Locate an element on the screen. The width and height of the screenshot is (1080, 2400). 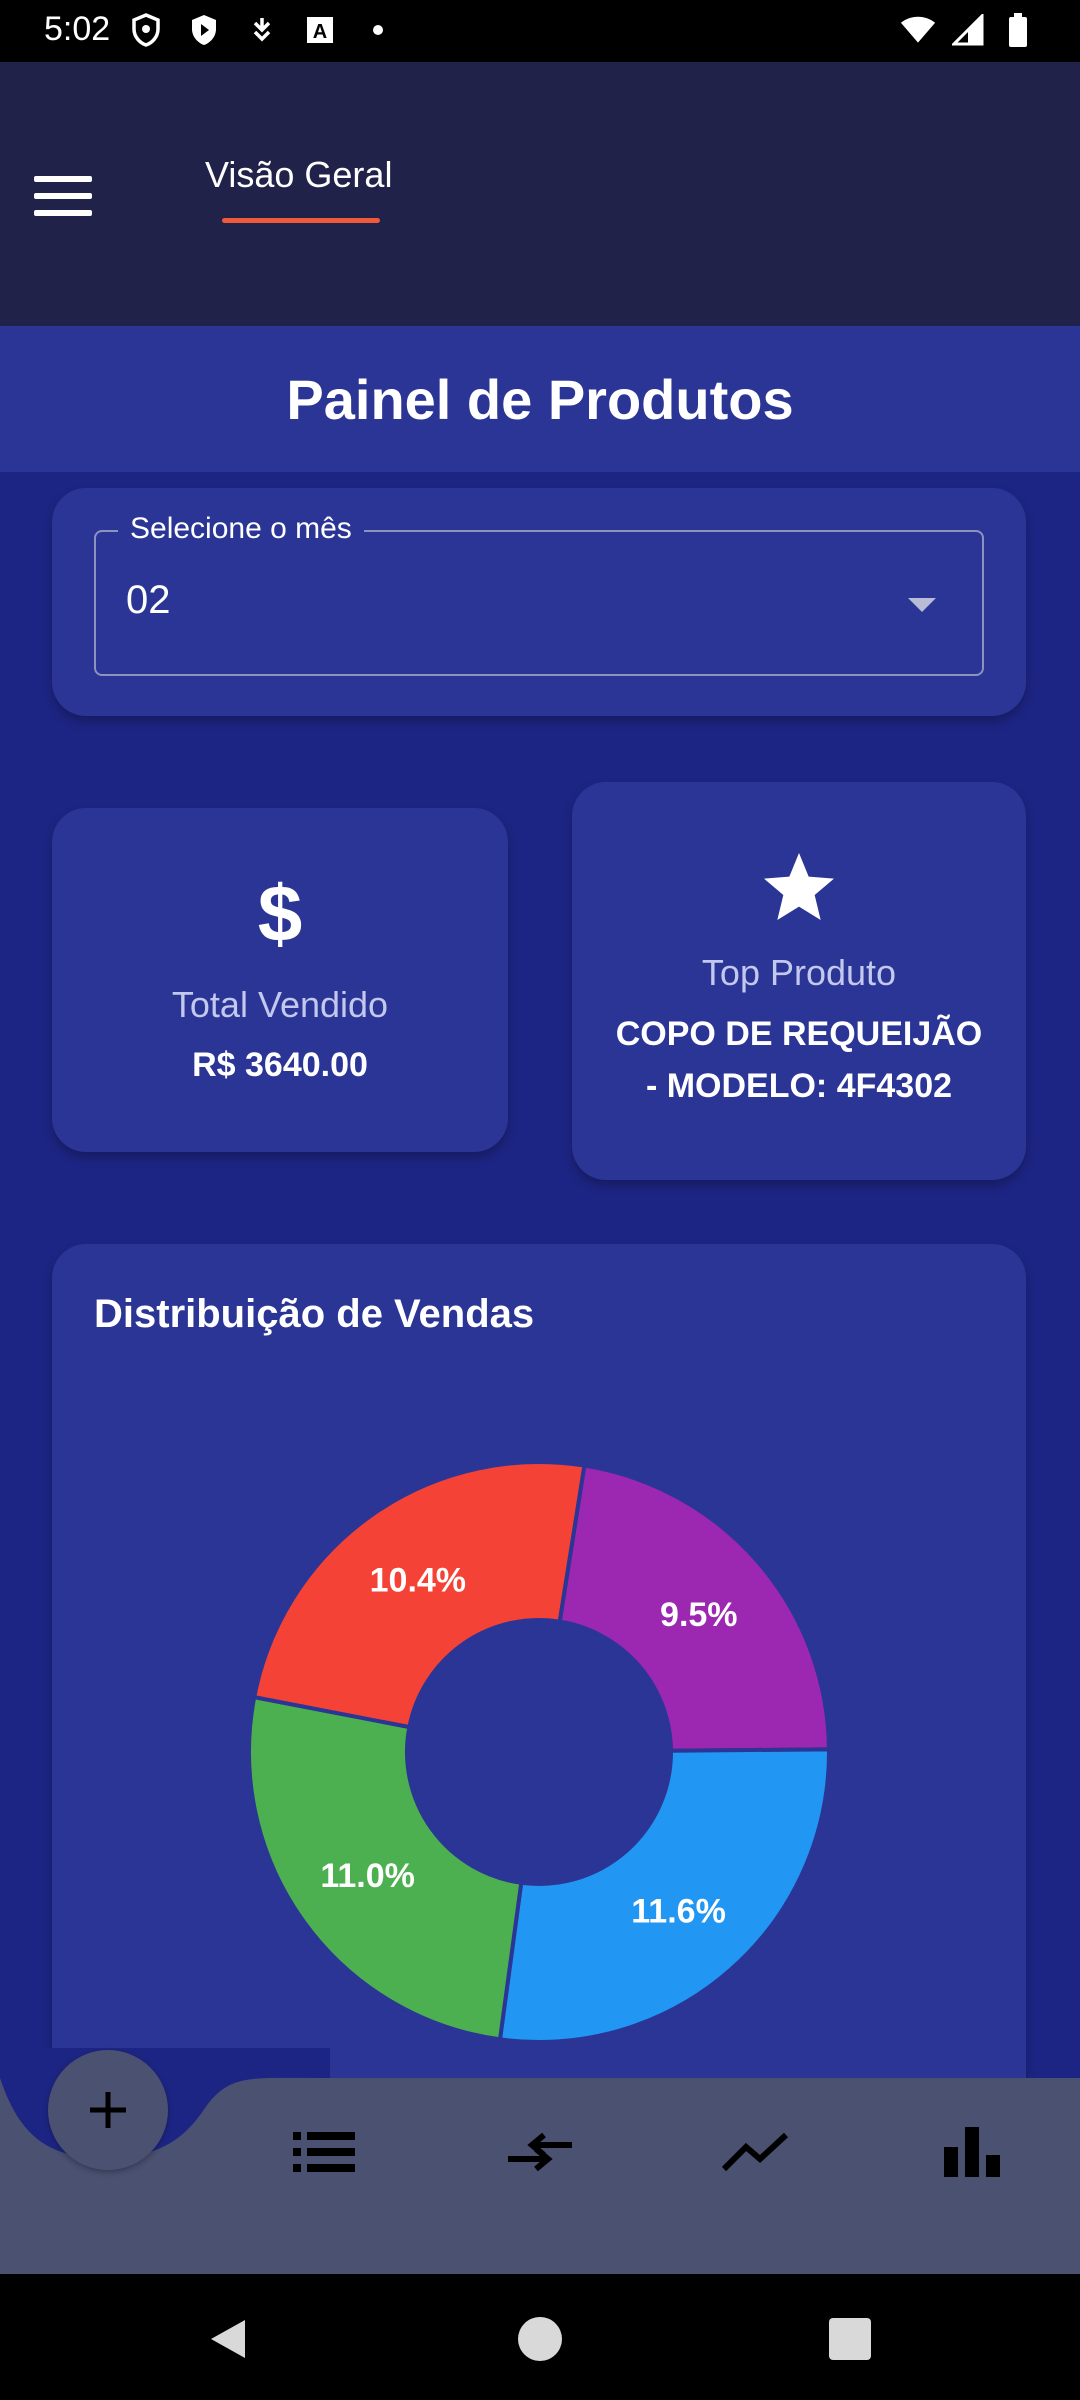
status-icons-left: A is located at coordinates (262, 30).